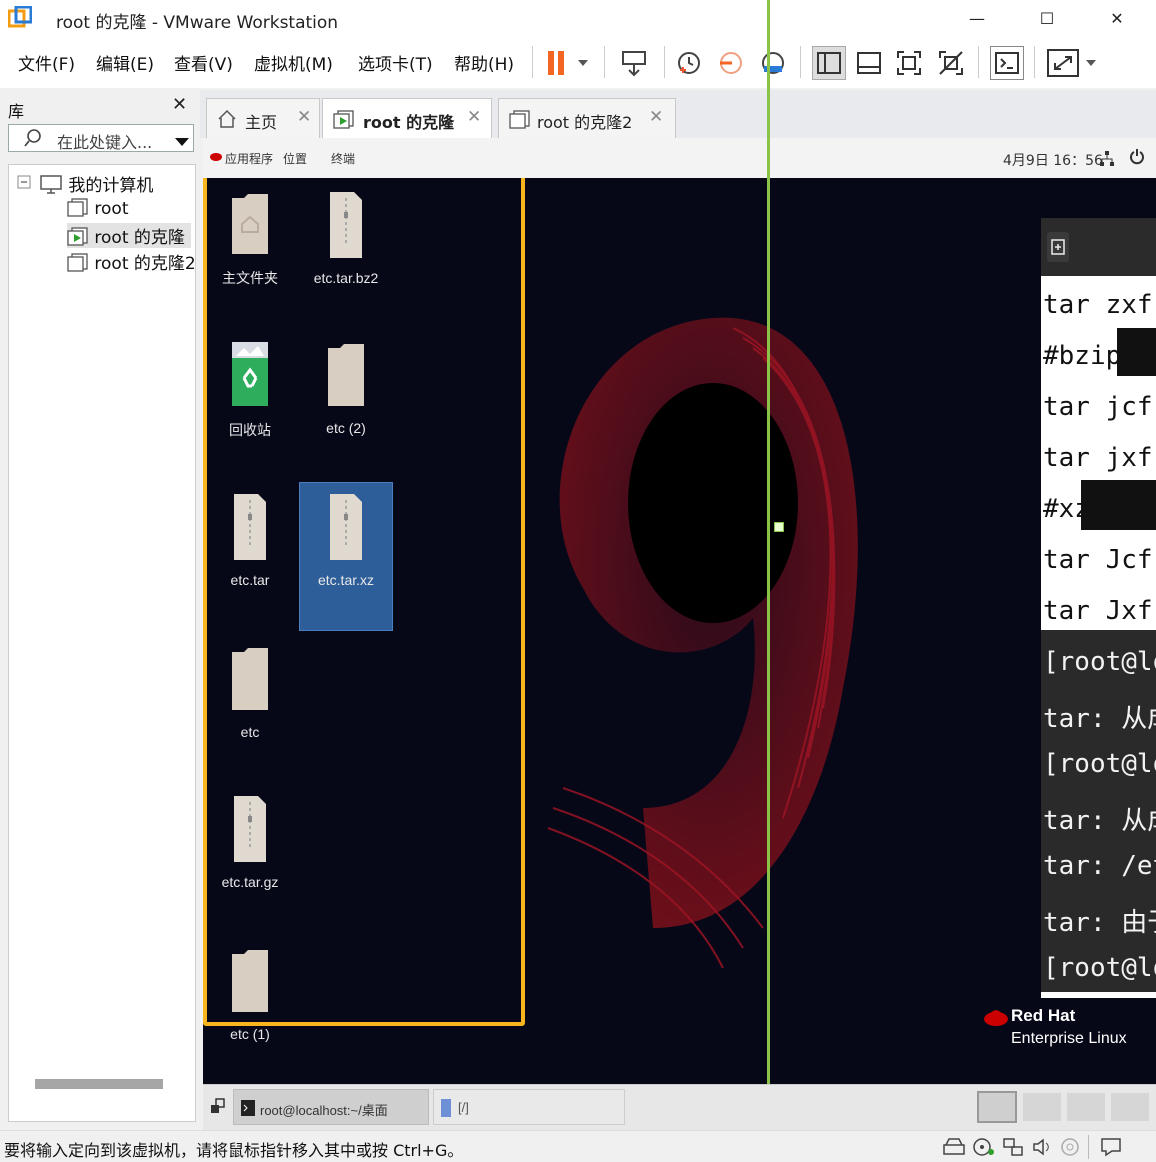 The image size is (1156, 1162). Describe the element at coordinates (343, 158) in the screenshot. I see `guest-menu-terminal: 终端` at that location.